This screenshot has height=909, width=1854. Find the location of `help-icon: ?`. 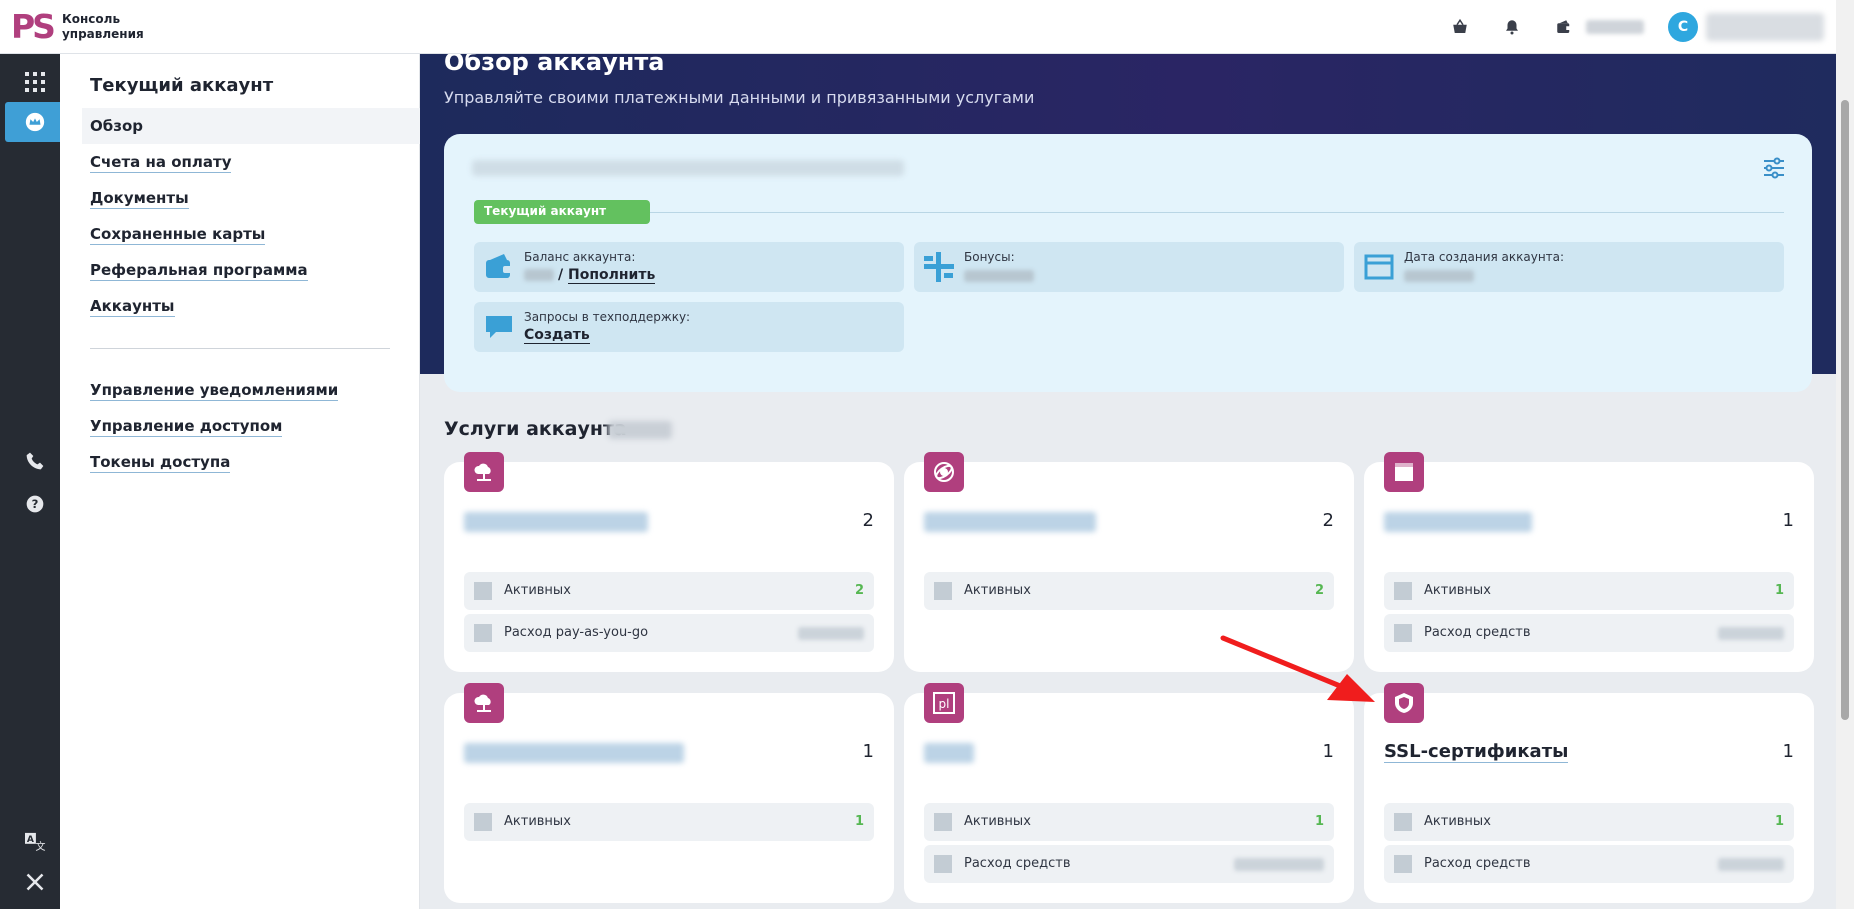

help-icon: ? is located at coordinates (35, 504).